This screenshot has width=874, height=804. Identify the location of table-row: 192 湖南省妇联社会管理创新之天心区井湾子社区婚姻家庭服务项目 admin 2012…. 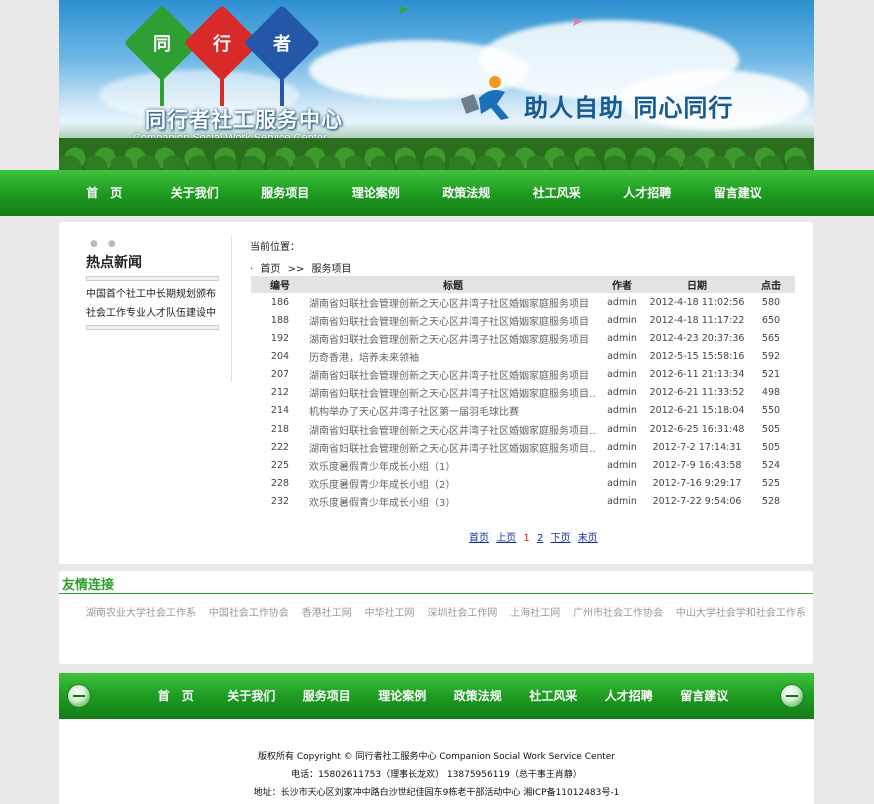
(523, 338).